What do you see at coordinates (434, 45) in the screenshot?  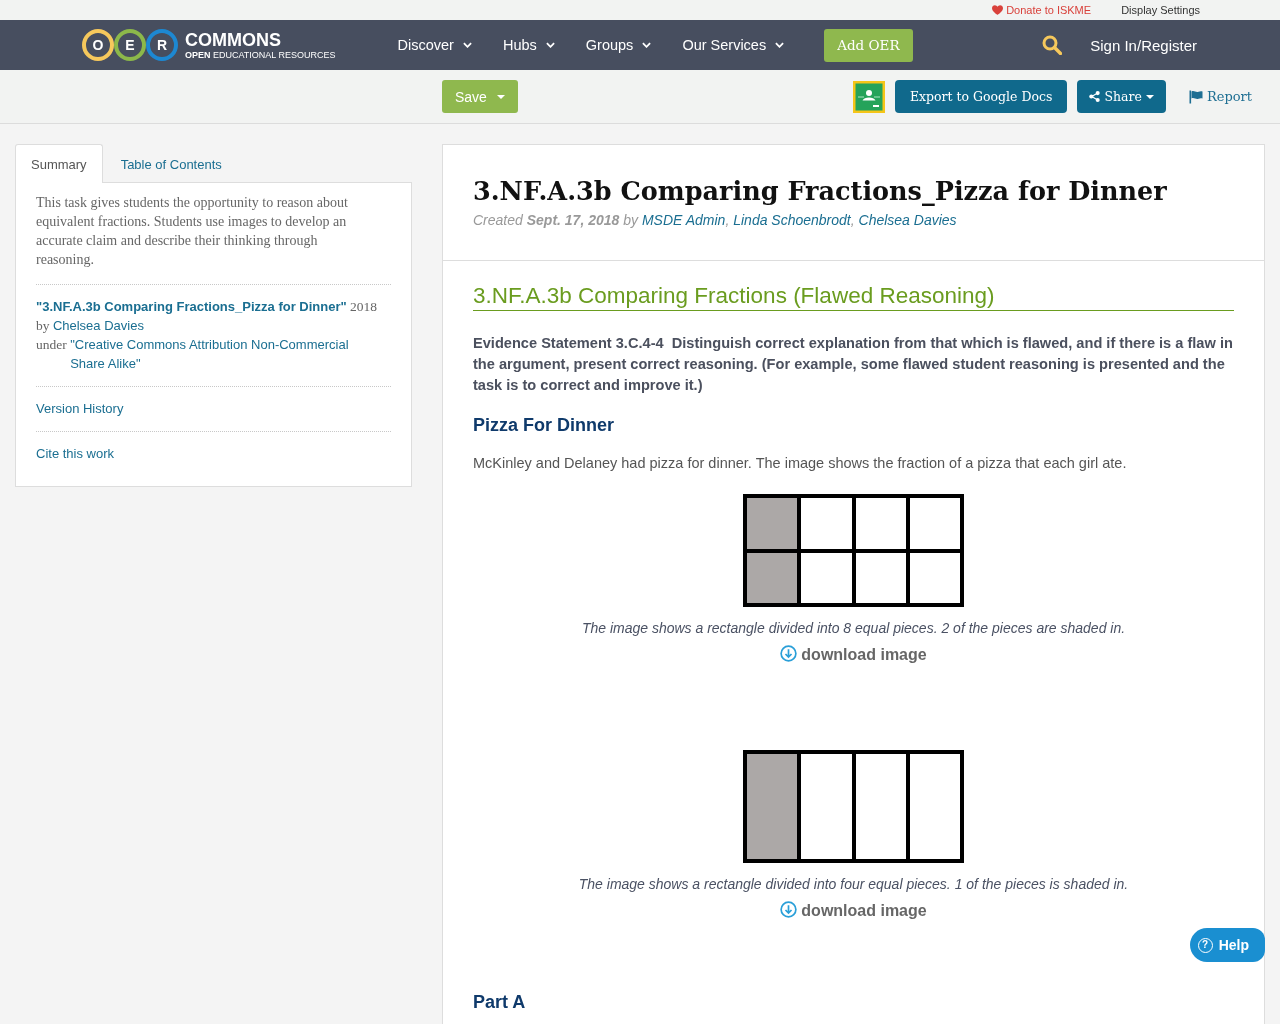 I see `nav-menu-item: Discover` at bounding box center [434, 45].